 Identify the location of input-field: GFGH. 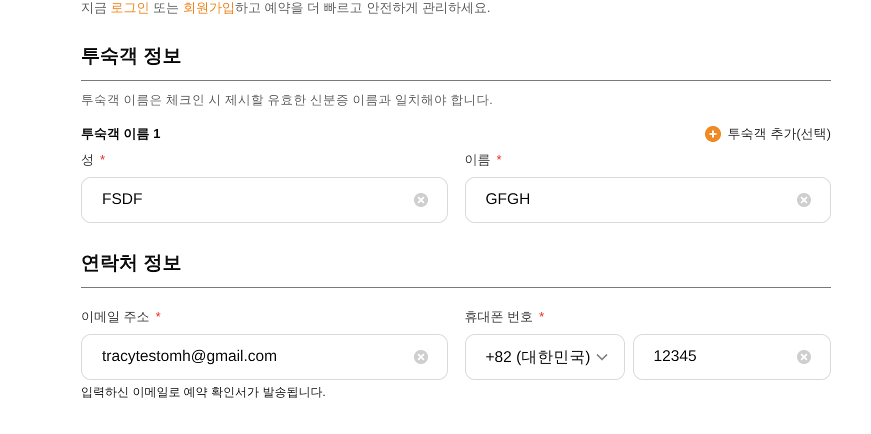
(647, 200).